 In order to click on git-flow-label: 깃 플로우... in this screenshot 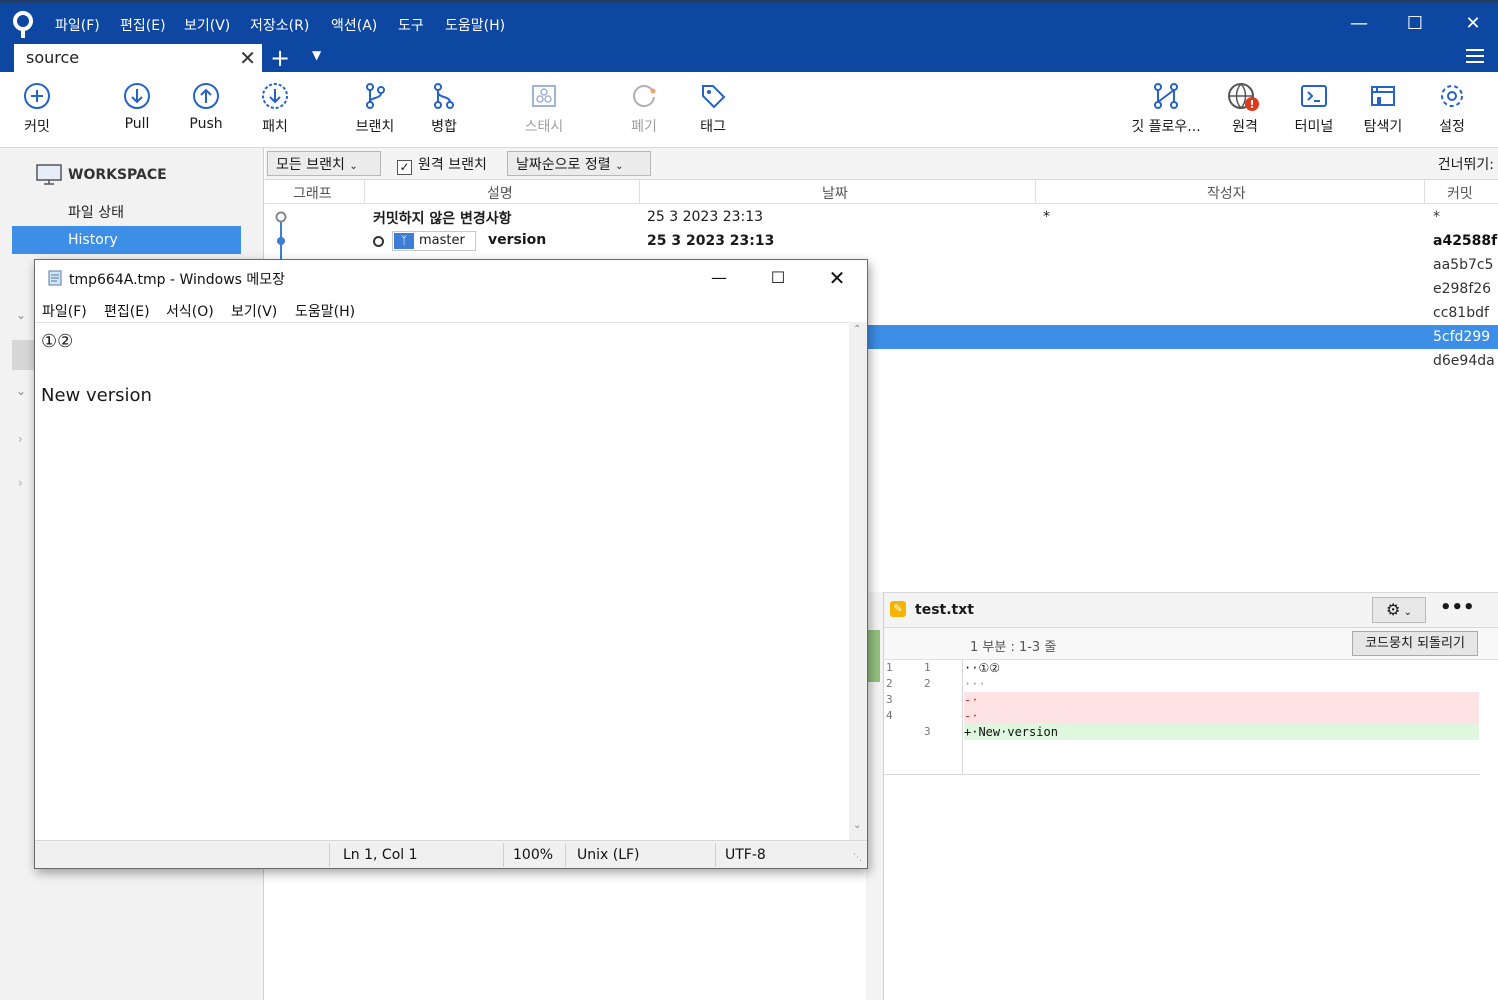, I will do `click(1166, 127)`.